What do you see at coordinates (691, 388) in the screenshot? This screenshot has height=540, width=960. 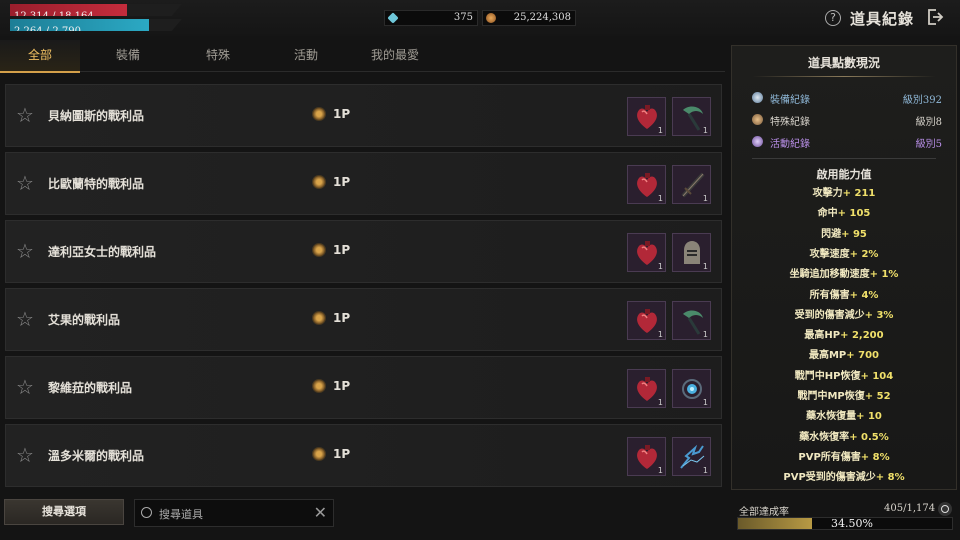 I see `blue-gem-amulet-icon: 1` at bounding box center [691, 388].